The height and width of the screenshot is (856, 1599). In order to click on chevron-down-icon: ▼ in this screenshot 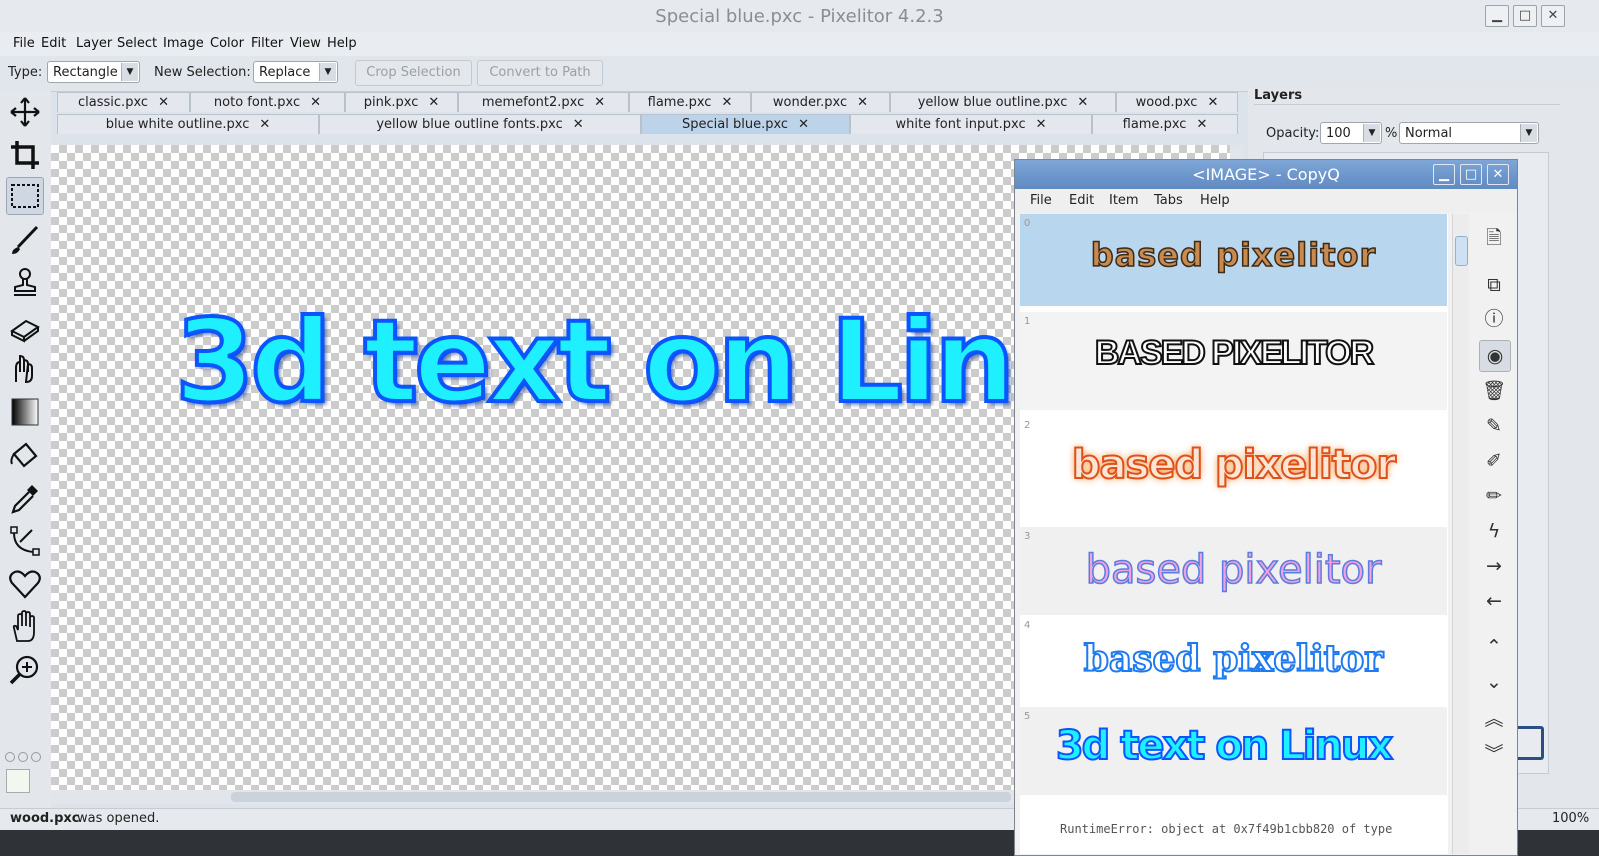, I will do `click(327, 72)`.